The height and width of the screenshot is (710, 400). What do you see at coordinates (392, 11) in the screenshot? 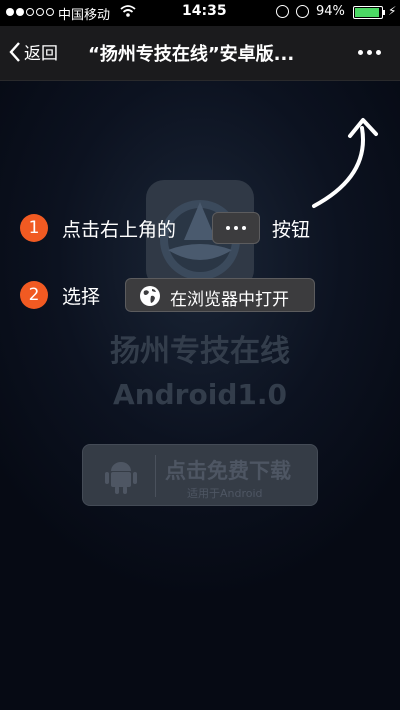
I see `charging-icon: ⚡` at bounding box center [392, 11].